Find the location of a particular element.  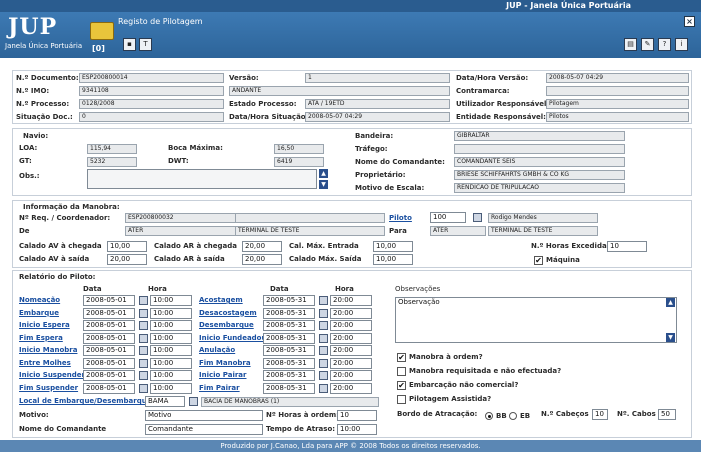

event-link: Acostagem is located at coordinates (221, 300).